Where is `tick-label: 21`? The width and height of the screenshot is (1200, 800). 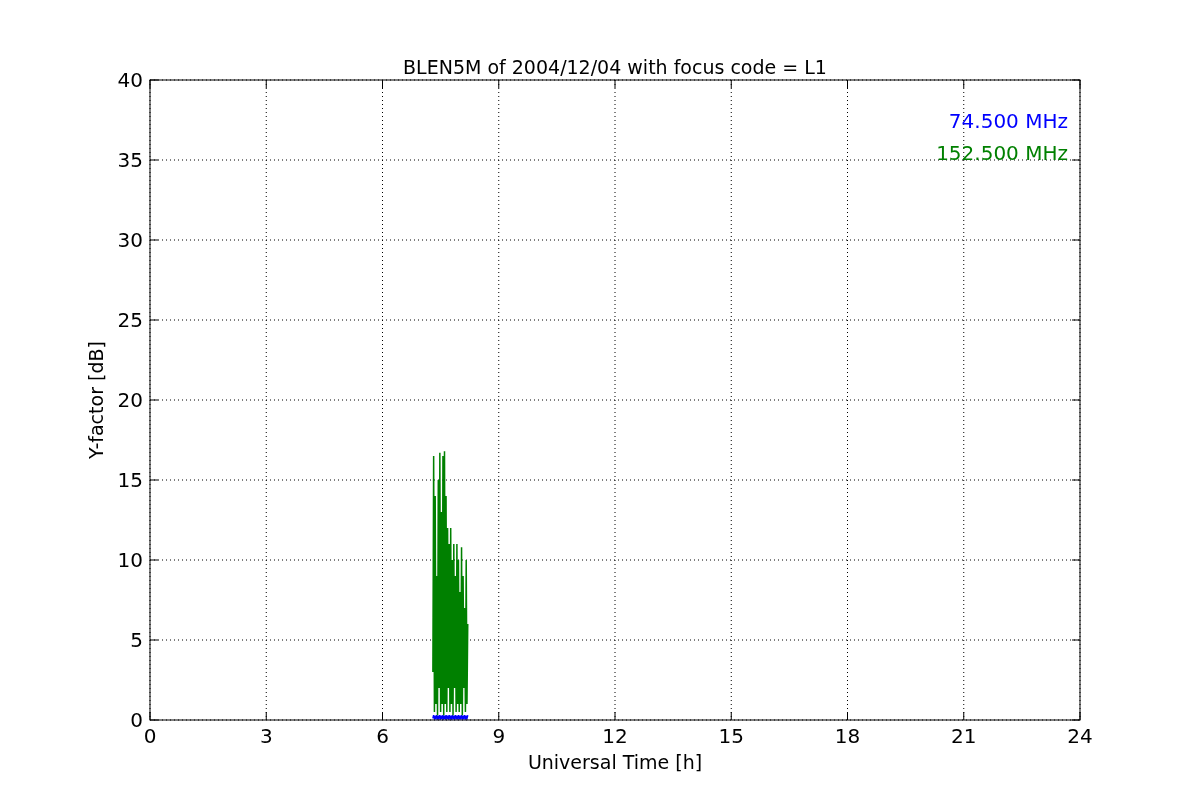
tick-label: 21 is located at coordinates (964, 736).